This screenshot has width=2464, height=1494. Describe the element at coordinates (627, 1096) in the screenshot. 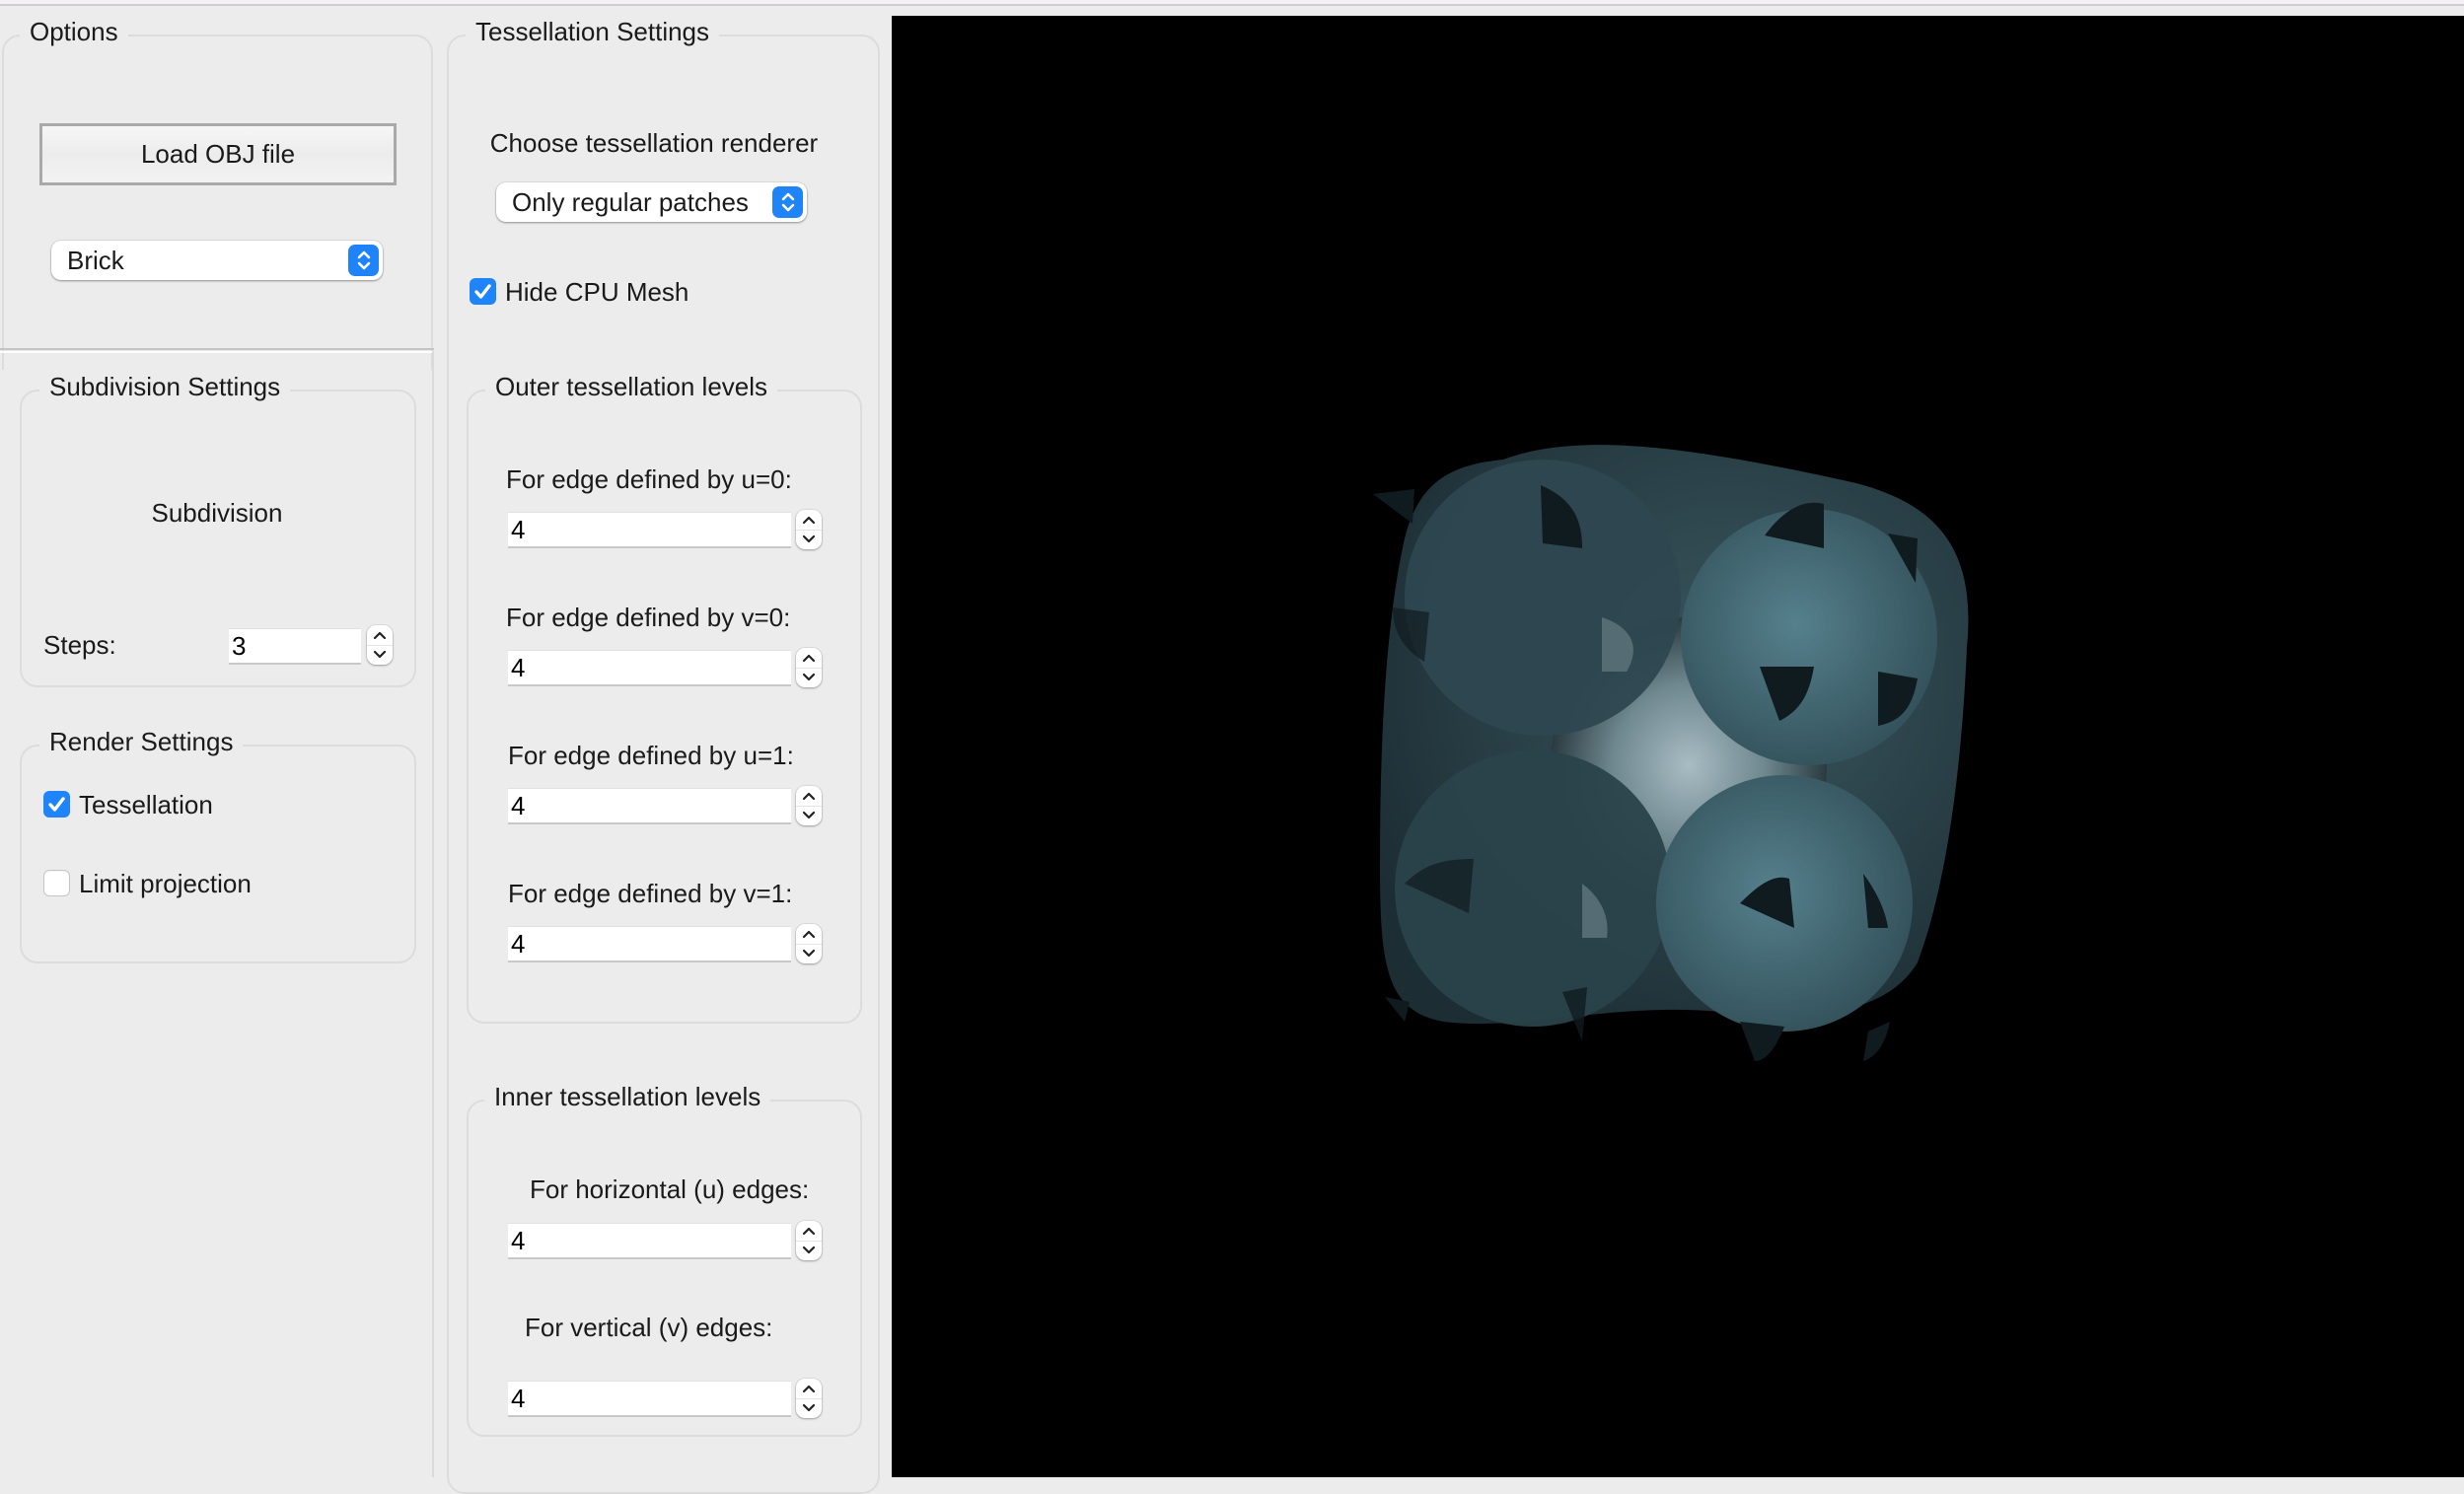

I see `inner-levels-title: Inner tessellation levels` at that location.